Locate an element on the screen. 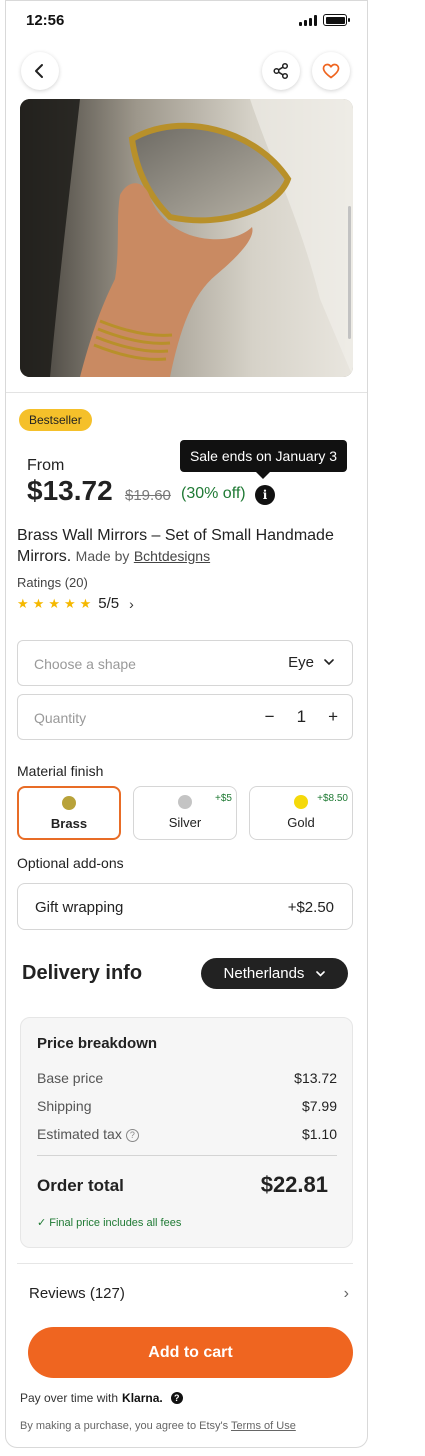  breakdown-value: $13.72 is located at coordinates (315, 1078).